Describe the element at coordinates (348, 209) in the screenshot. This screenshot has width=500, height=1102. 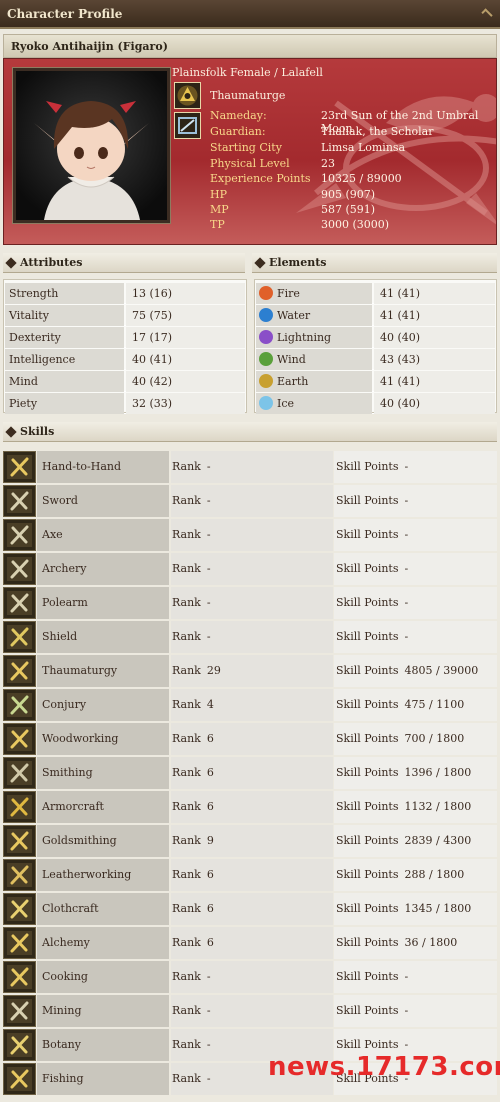
I see `stat-value-mp: 587 (591)` at that location.